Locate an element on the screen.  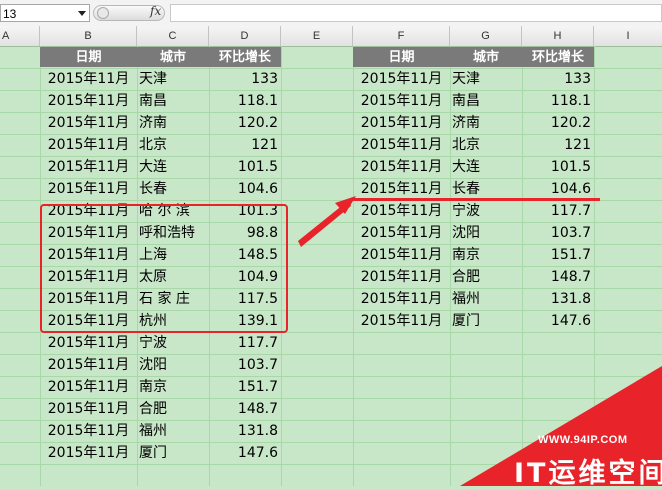
watermark-url: WWW.94IP.COM is located at coordinates (583, 440).